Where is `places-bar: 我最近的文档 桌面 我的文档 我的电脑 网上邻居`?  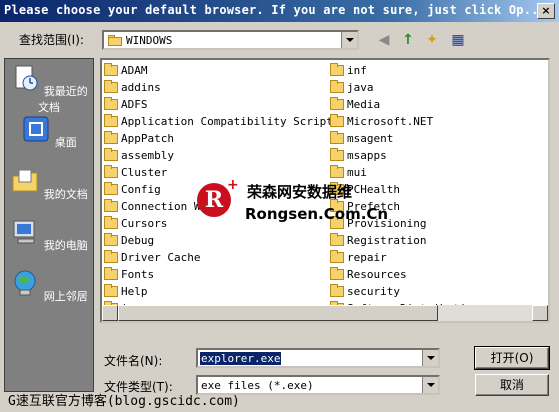 places-bar: 我最近的文档 桌面 我的文档 我的电脑 网上邻居 is located at coordinates (49, 225).